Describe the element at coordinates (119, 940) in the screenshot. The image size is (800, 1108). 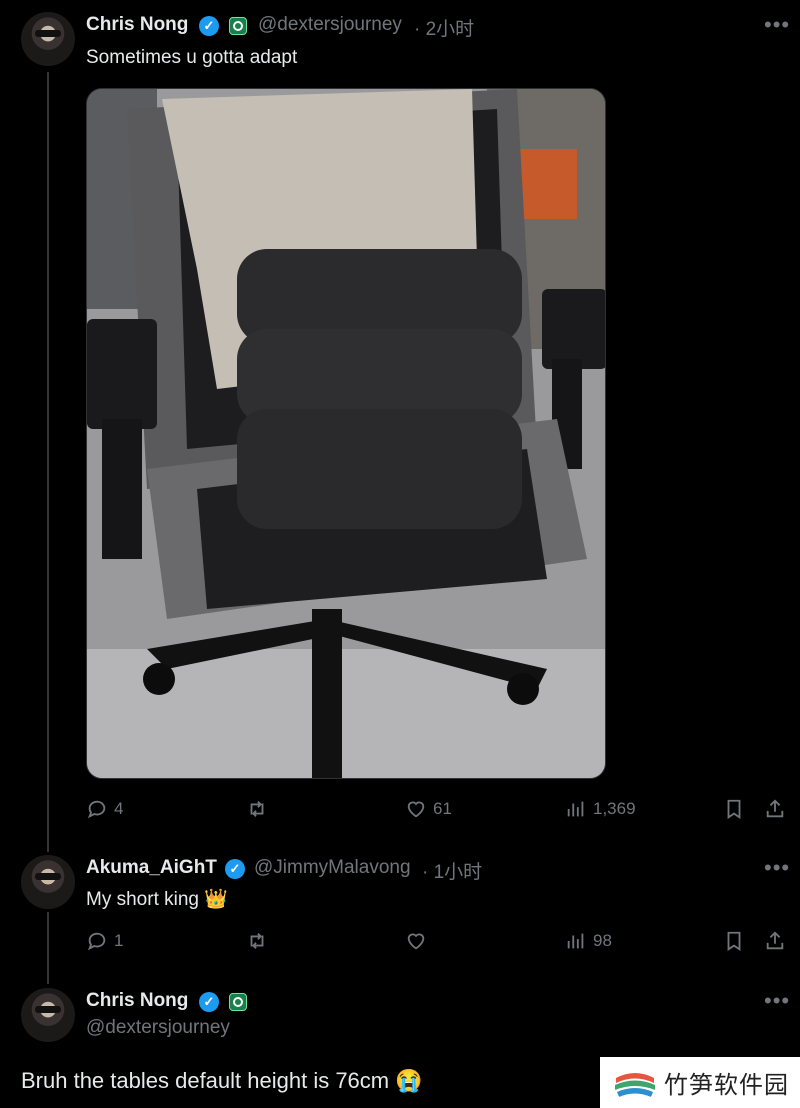
I see `reply-count: 1` at that location.